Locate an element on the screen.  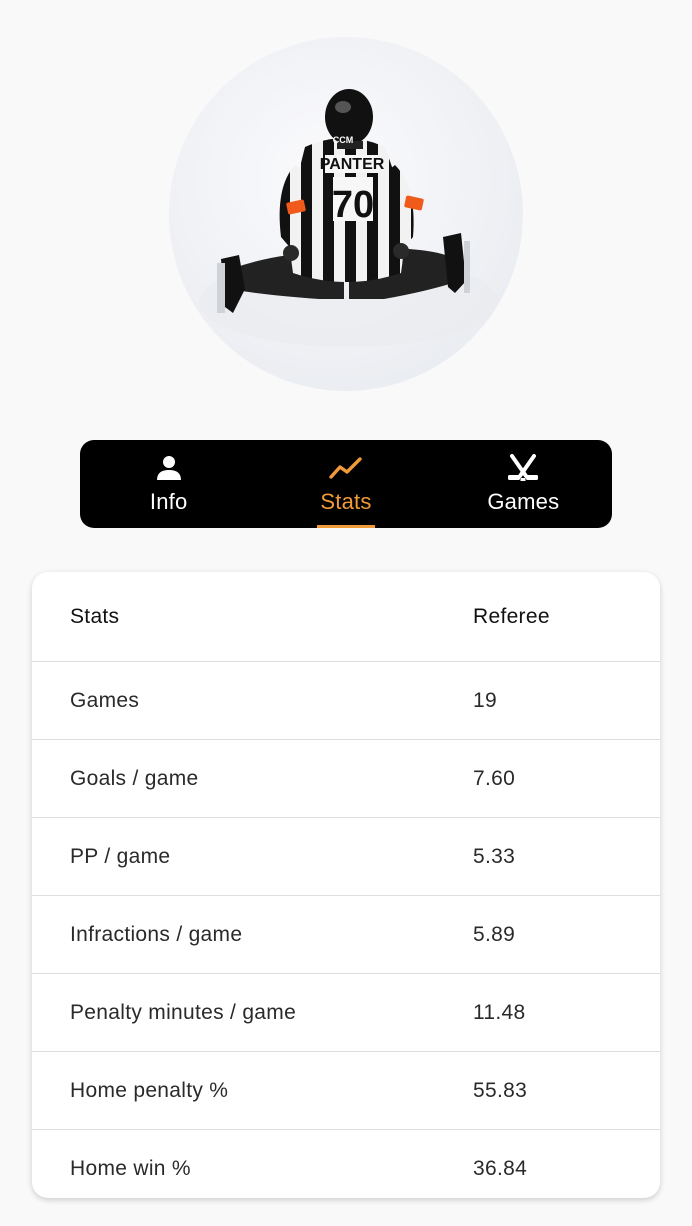
stat-value: 5.89 is located at coordinates (494, 934).